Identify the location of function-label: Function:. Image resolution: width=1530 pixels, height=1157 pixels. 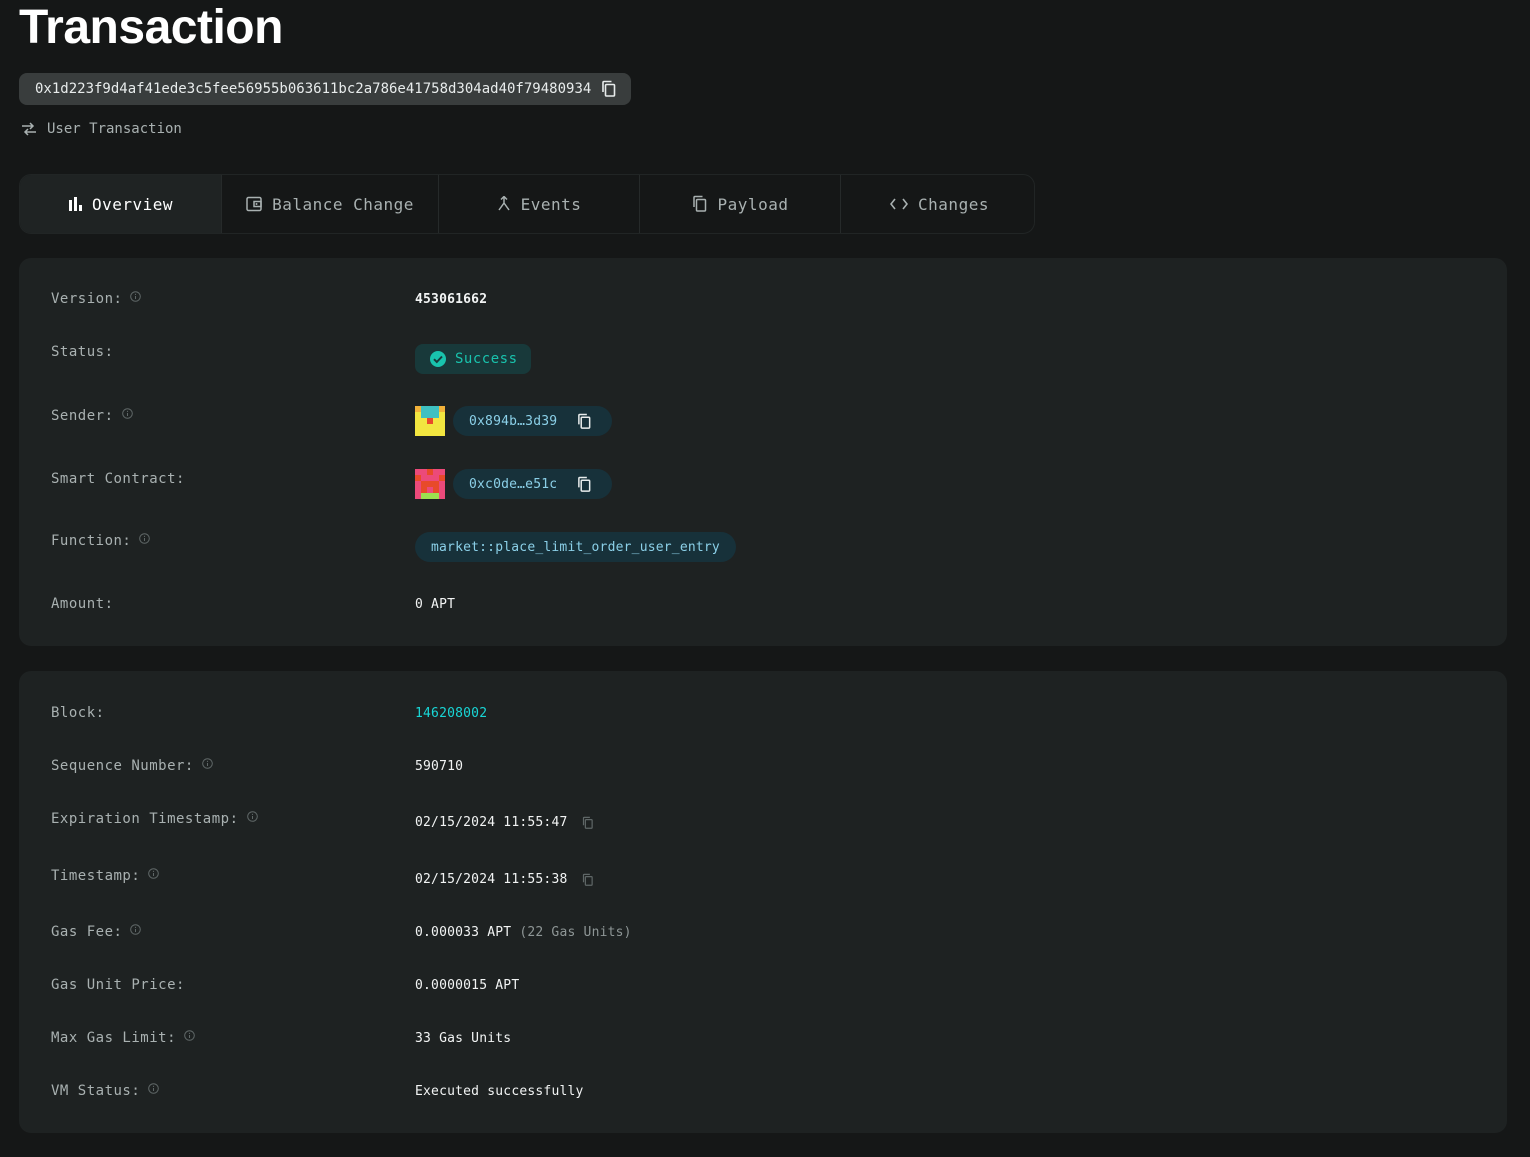
(101, 540).